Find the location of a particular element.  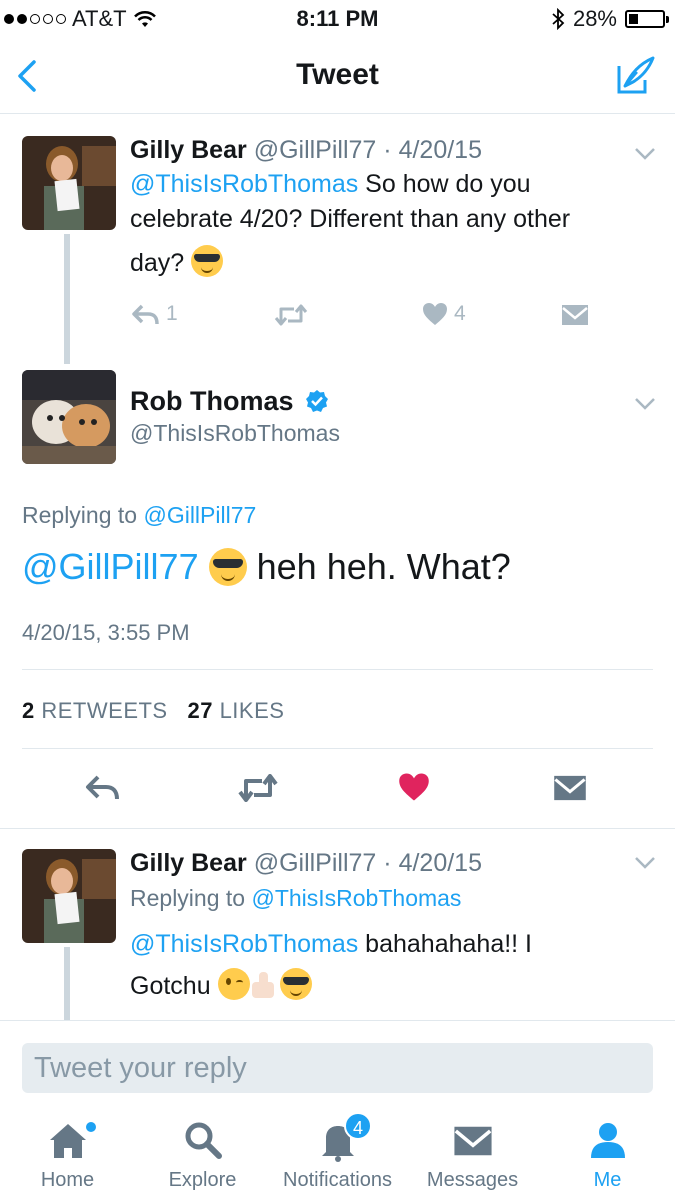

tab-messages: Messages is located at coordinates (472, 1154).